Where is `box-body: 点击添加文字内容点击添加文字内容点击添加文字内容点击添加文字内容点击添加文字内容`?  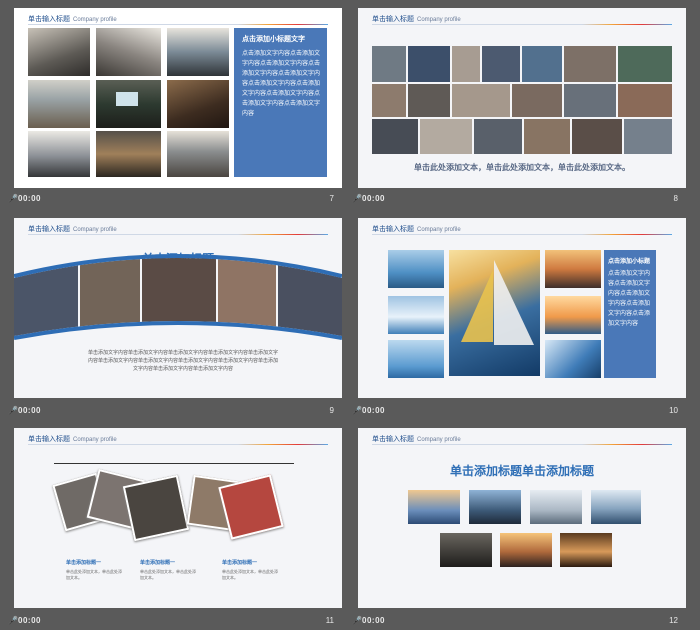 box-body: 点击添加文字内容点击添加文字内容点击添加文字内容点击添加文字内容点击添加文字内容 is located at coordinates (629, 299).